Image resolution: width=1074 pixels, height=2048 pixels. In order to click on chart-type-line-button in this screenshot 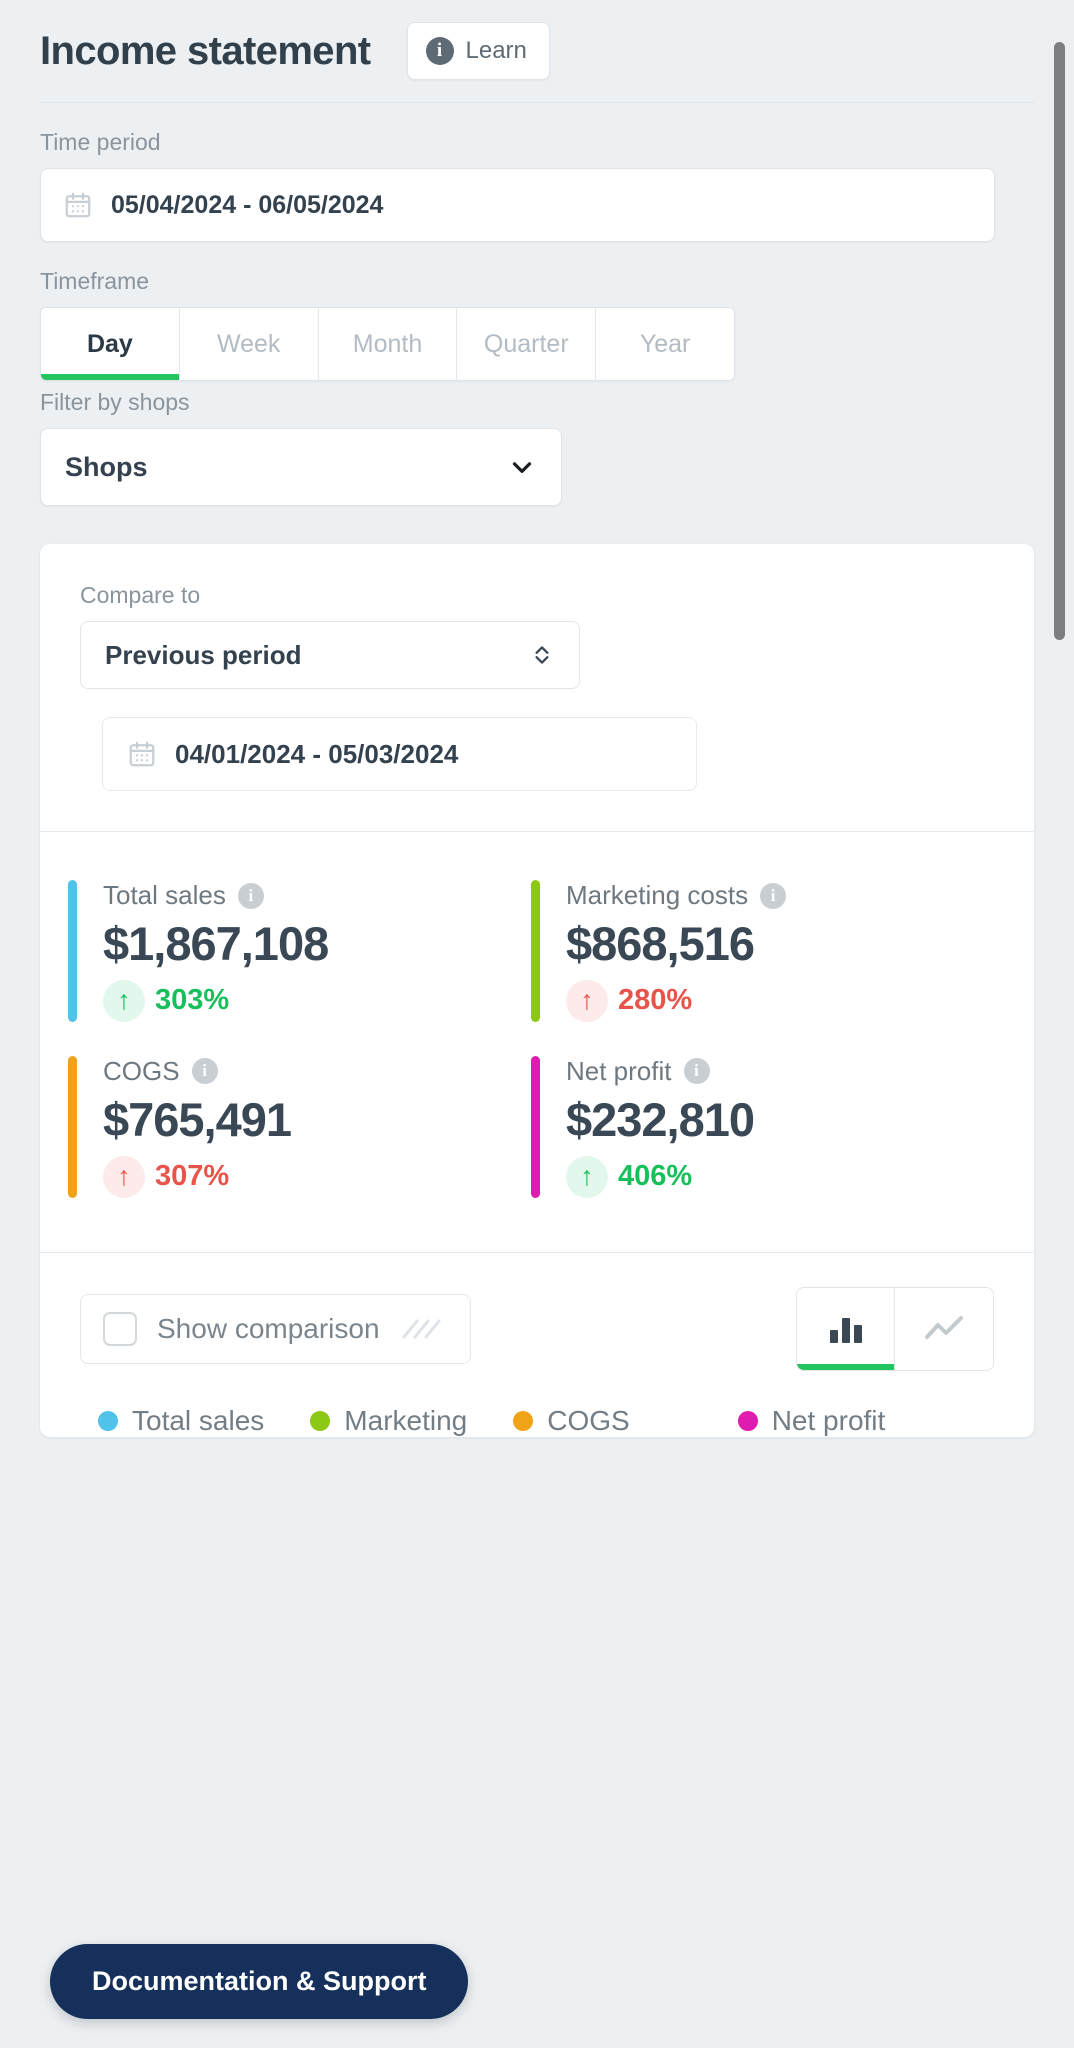, I will do `click(944, 1328)`.